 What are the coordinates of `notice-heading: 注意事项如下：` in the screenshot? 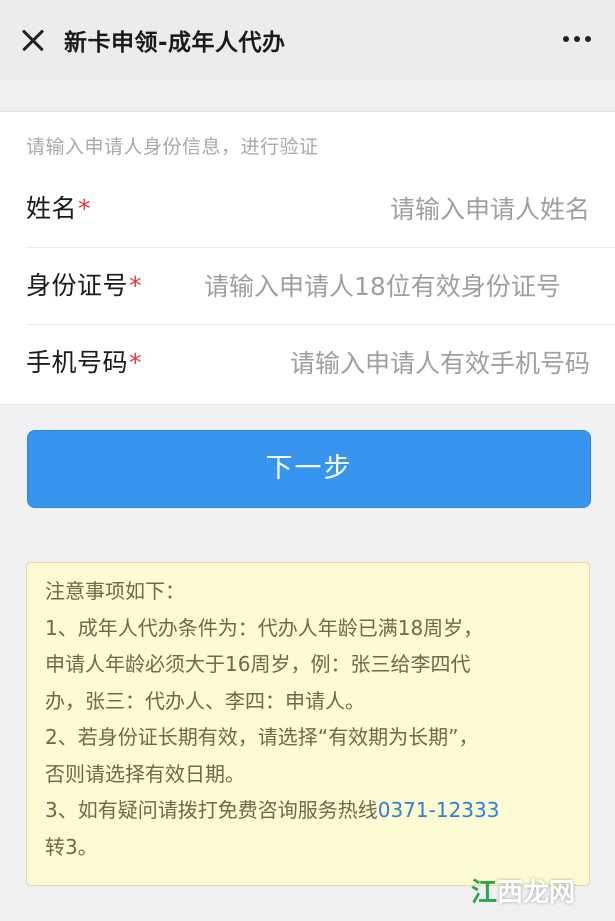 It's located at (115, 591).